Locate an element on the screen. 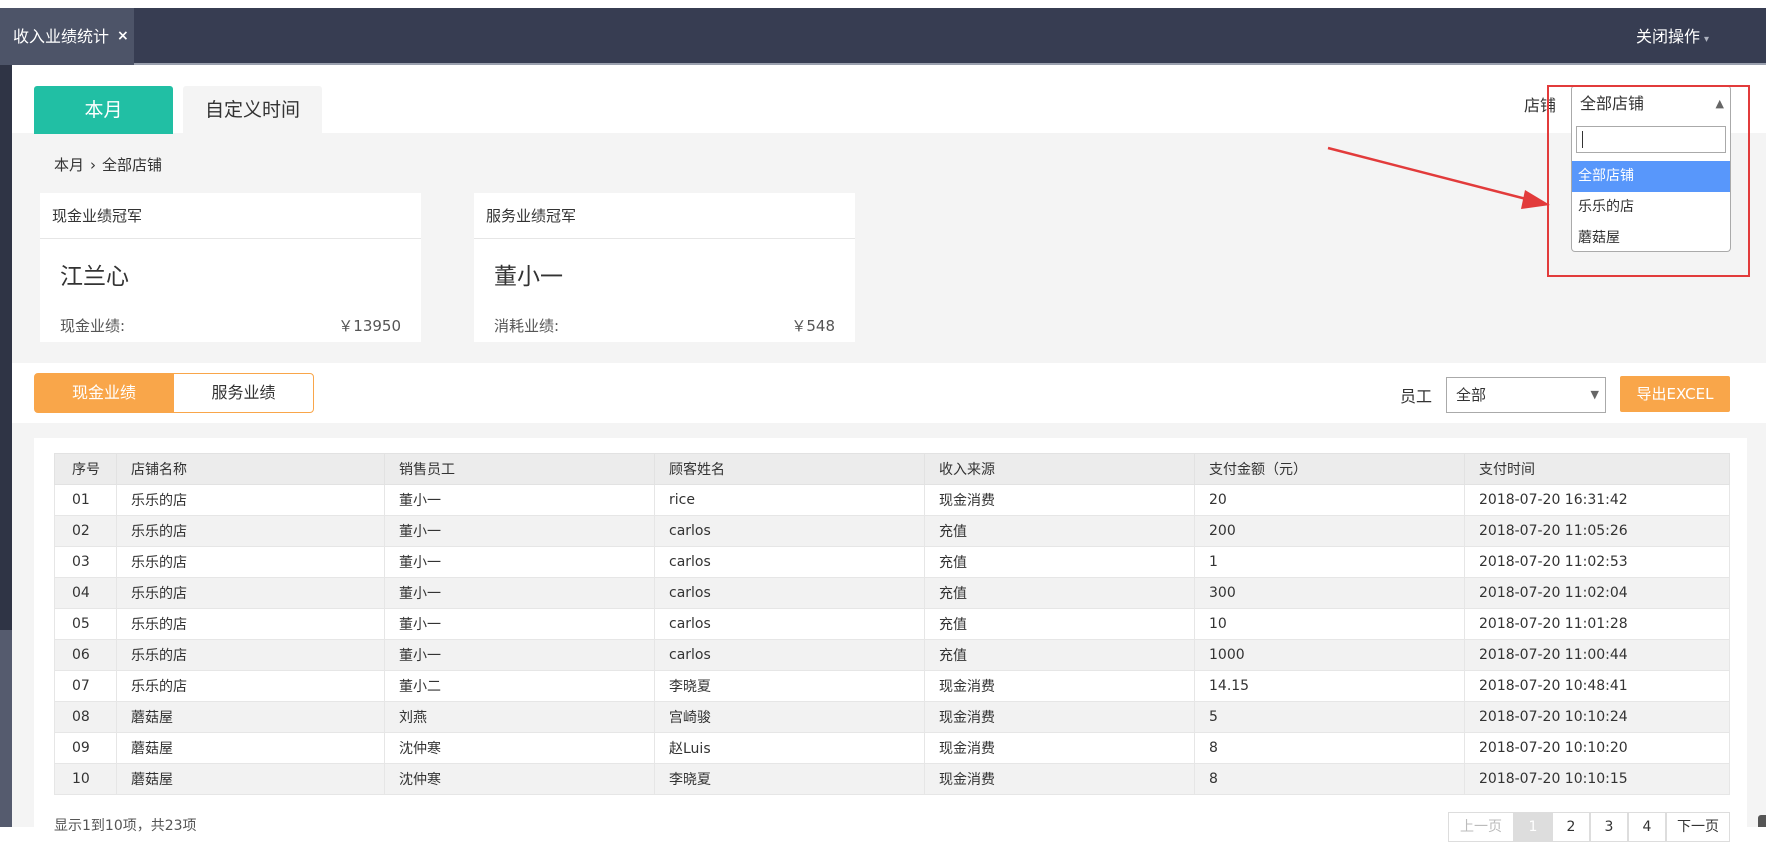 The image size is (1766, 842). top-strip is located at coordinates (883, 4).